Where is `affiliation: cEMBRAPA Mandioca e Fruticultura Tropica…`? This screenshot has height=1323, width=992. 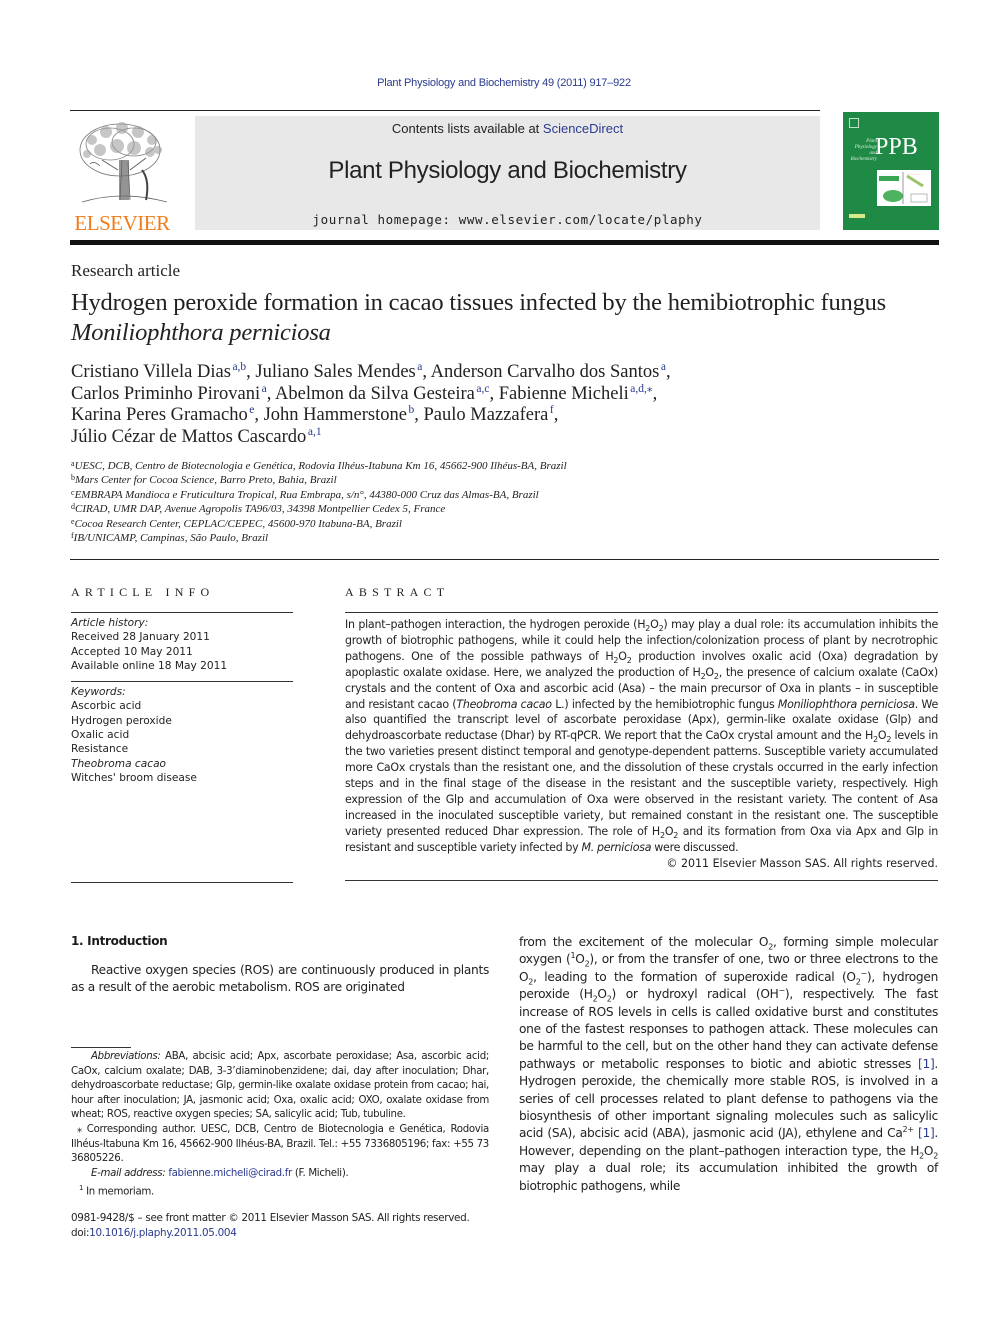 affiliation: cEMBRAPA Mandioca e Fruticultura Tropica… is located at coordinates (421, 495).